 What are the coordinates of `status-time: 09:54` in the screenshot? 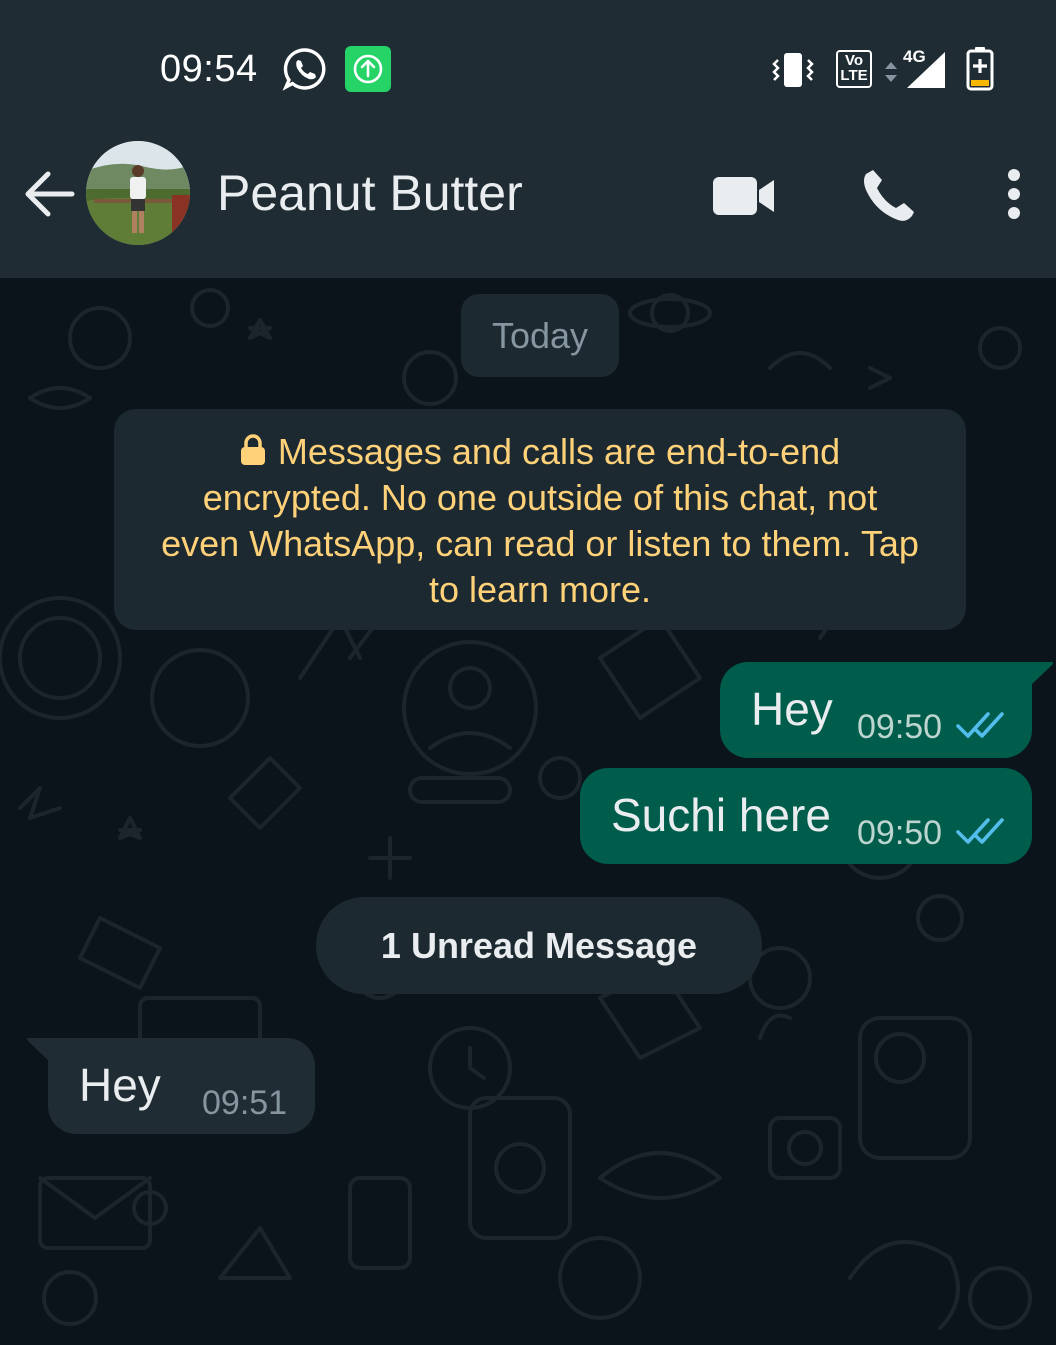 It's located at (209, 69).